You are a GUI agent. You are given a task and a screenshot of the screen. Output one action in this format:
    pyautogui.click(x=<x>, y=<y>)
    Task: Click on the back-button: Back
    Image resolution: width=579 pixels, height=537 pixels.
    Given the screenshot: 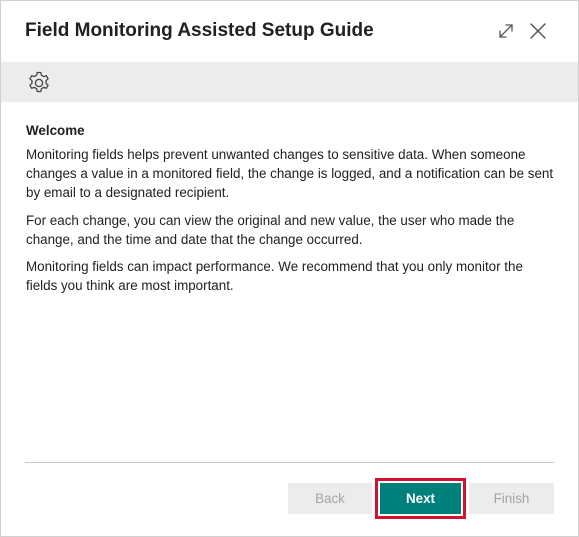 What is the action you would take?
    pyautogui.click(x=330, y=498)
    